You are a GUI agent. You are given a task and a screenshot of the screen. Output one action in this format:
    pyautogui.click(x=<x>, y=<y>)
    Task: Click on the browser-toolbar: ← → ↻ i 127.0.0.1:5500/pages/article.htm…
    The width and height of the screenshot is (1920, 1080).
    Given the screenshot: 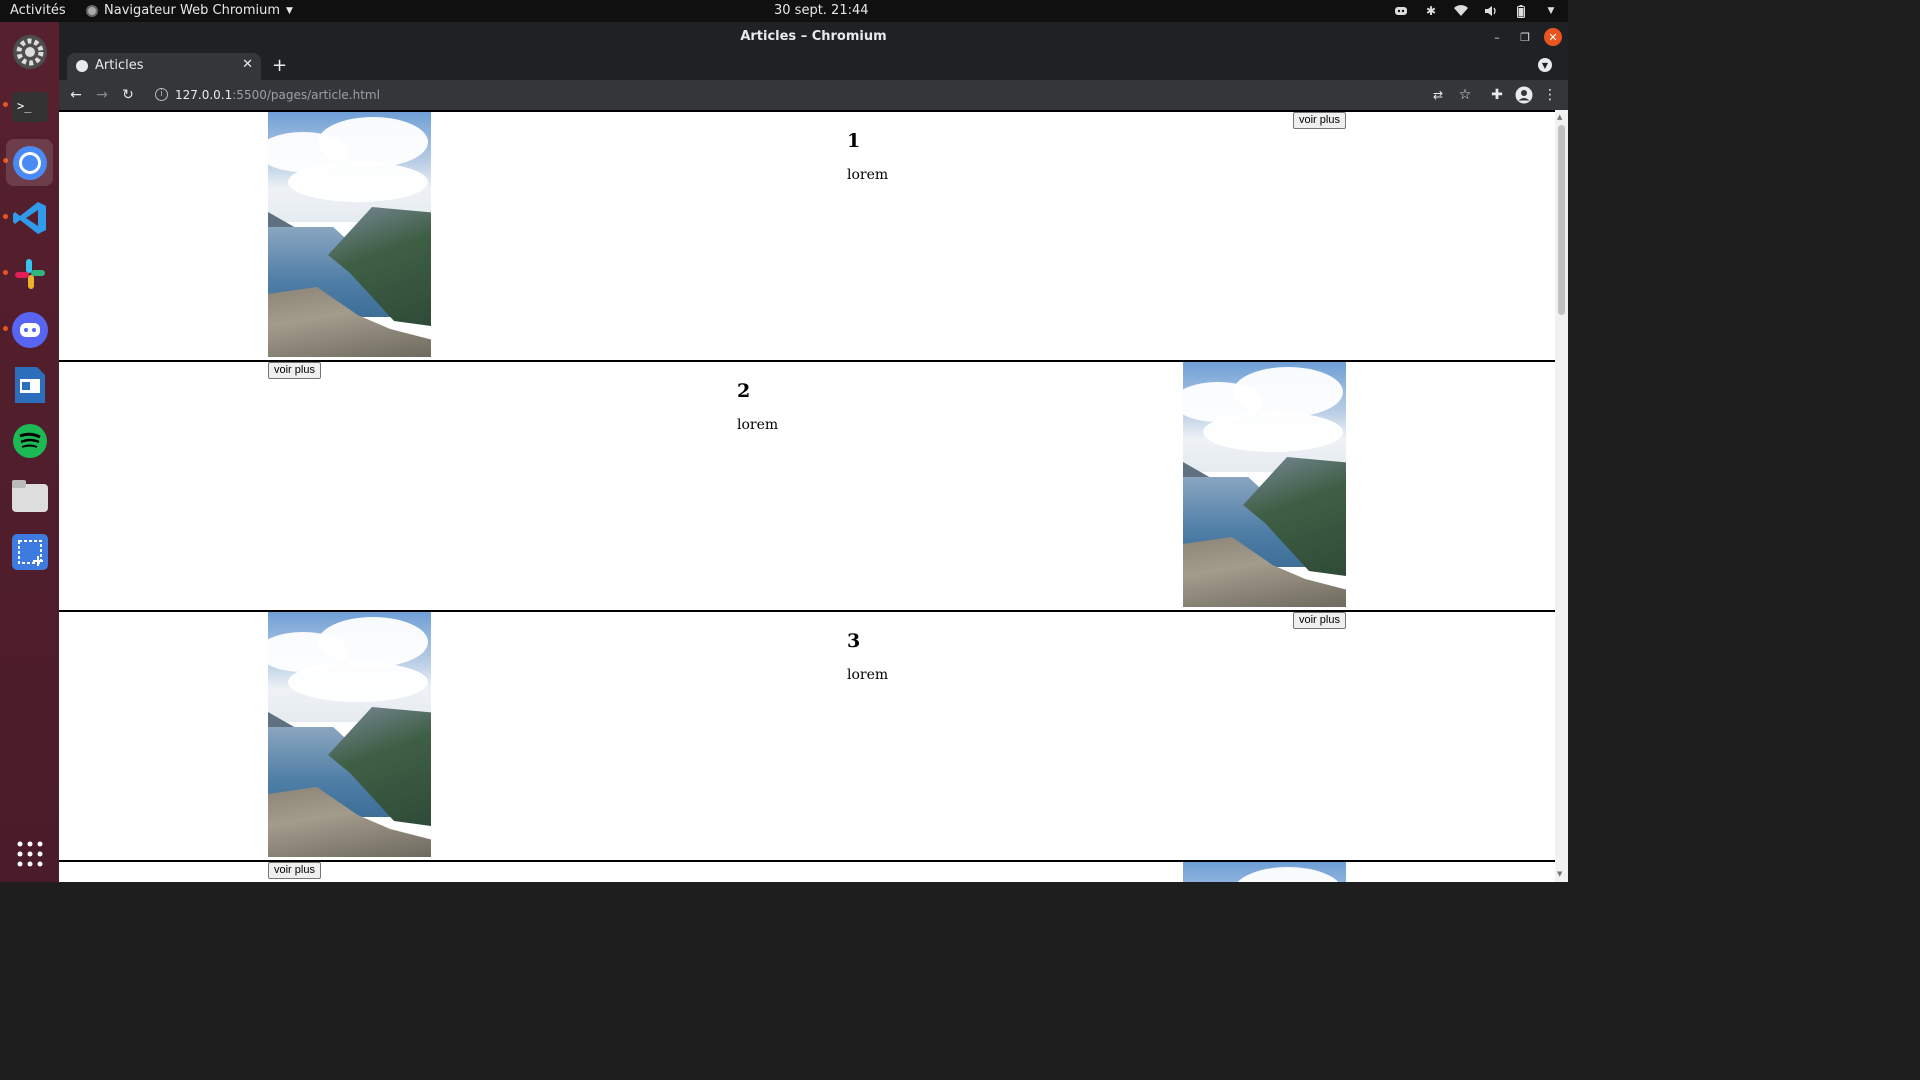 What is the action you would take?
    pyautogui.click(x=813, y=95)
    